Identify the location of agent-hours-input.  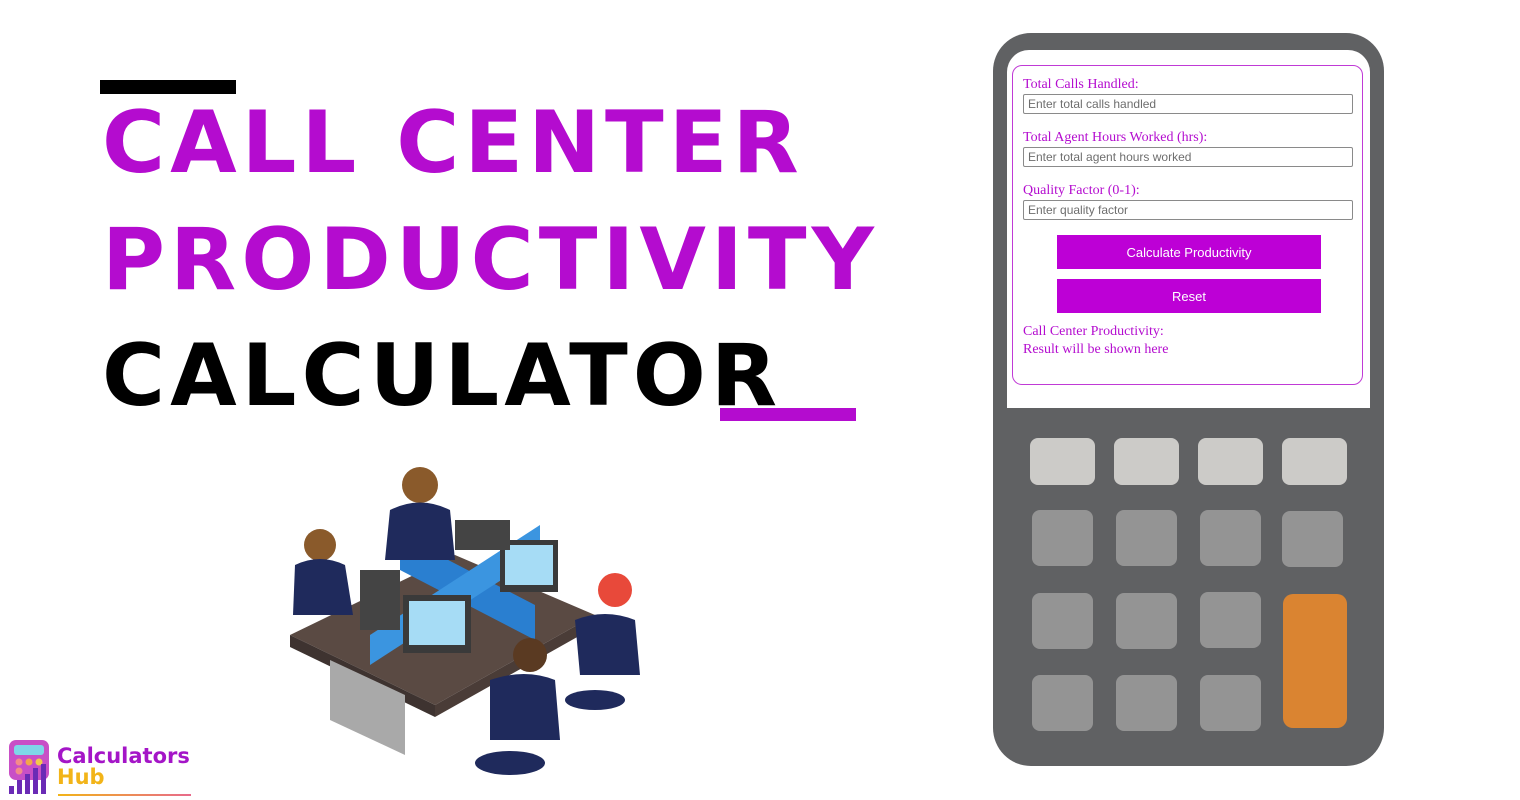
(1188, 157).